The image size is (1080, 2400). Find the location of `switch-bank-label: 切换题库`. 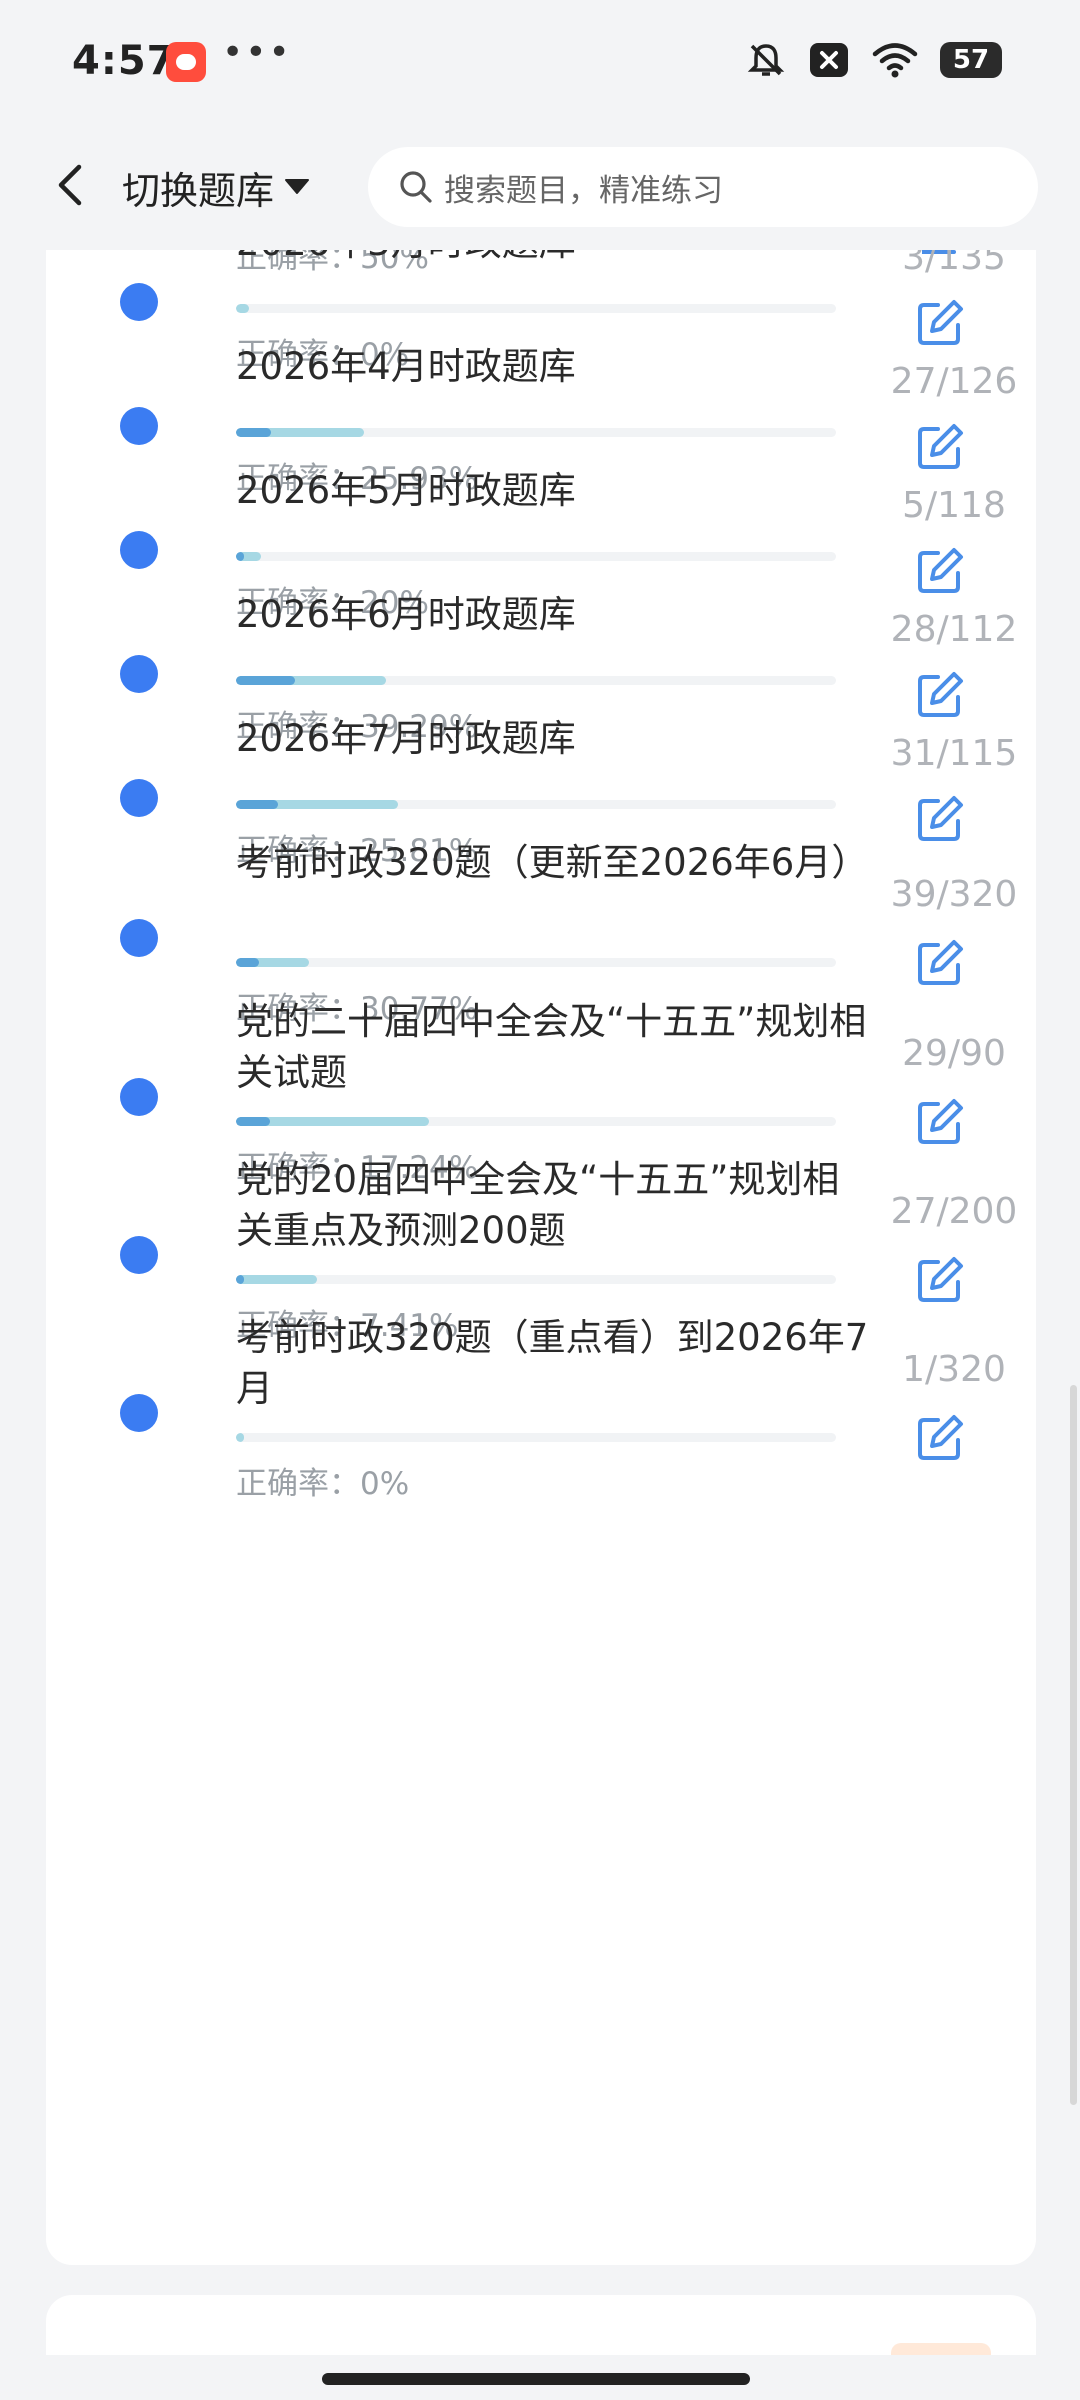

switch-bank-label: 切换题库 is located at coordinates (198, 190).